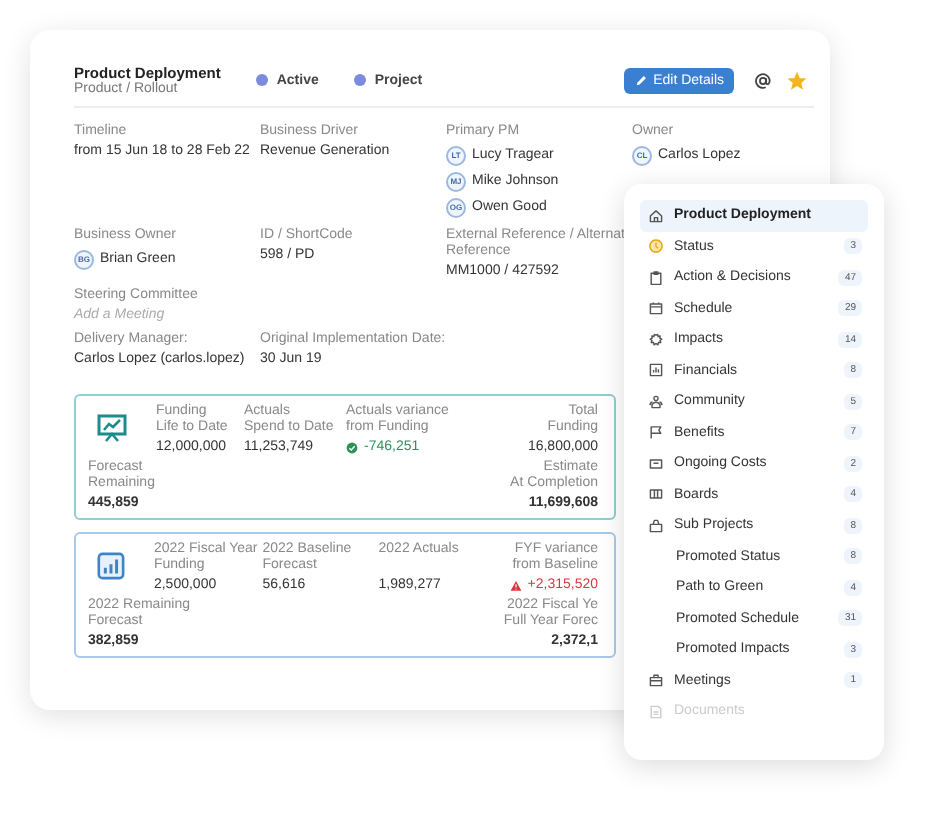 The height and width of the screenshot is (814, 948). What do you see at coordinates (656, 339) in the screenshot?
I see `gear-icon` at bounding box center [656, 339].